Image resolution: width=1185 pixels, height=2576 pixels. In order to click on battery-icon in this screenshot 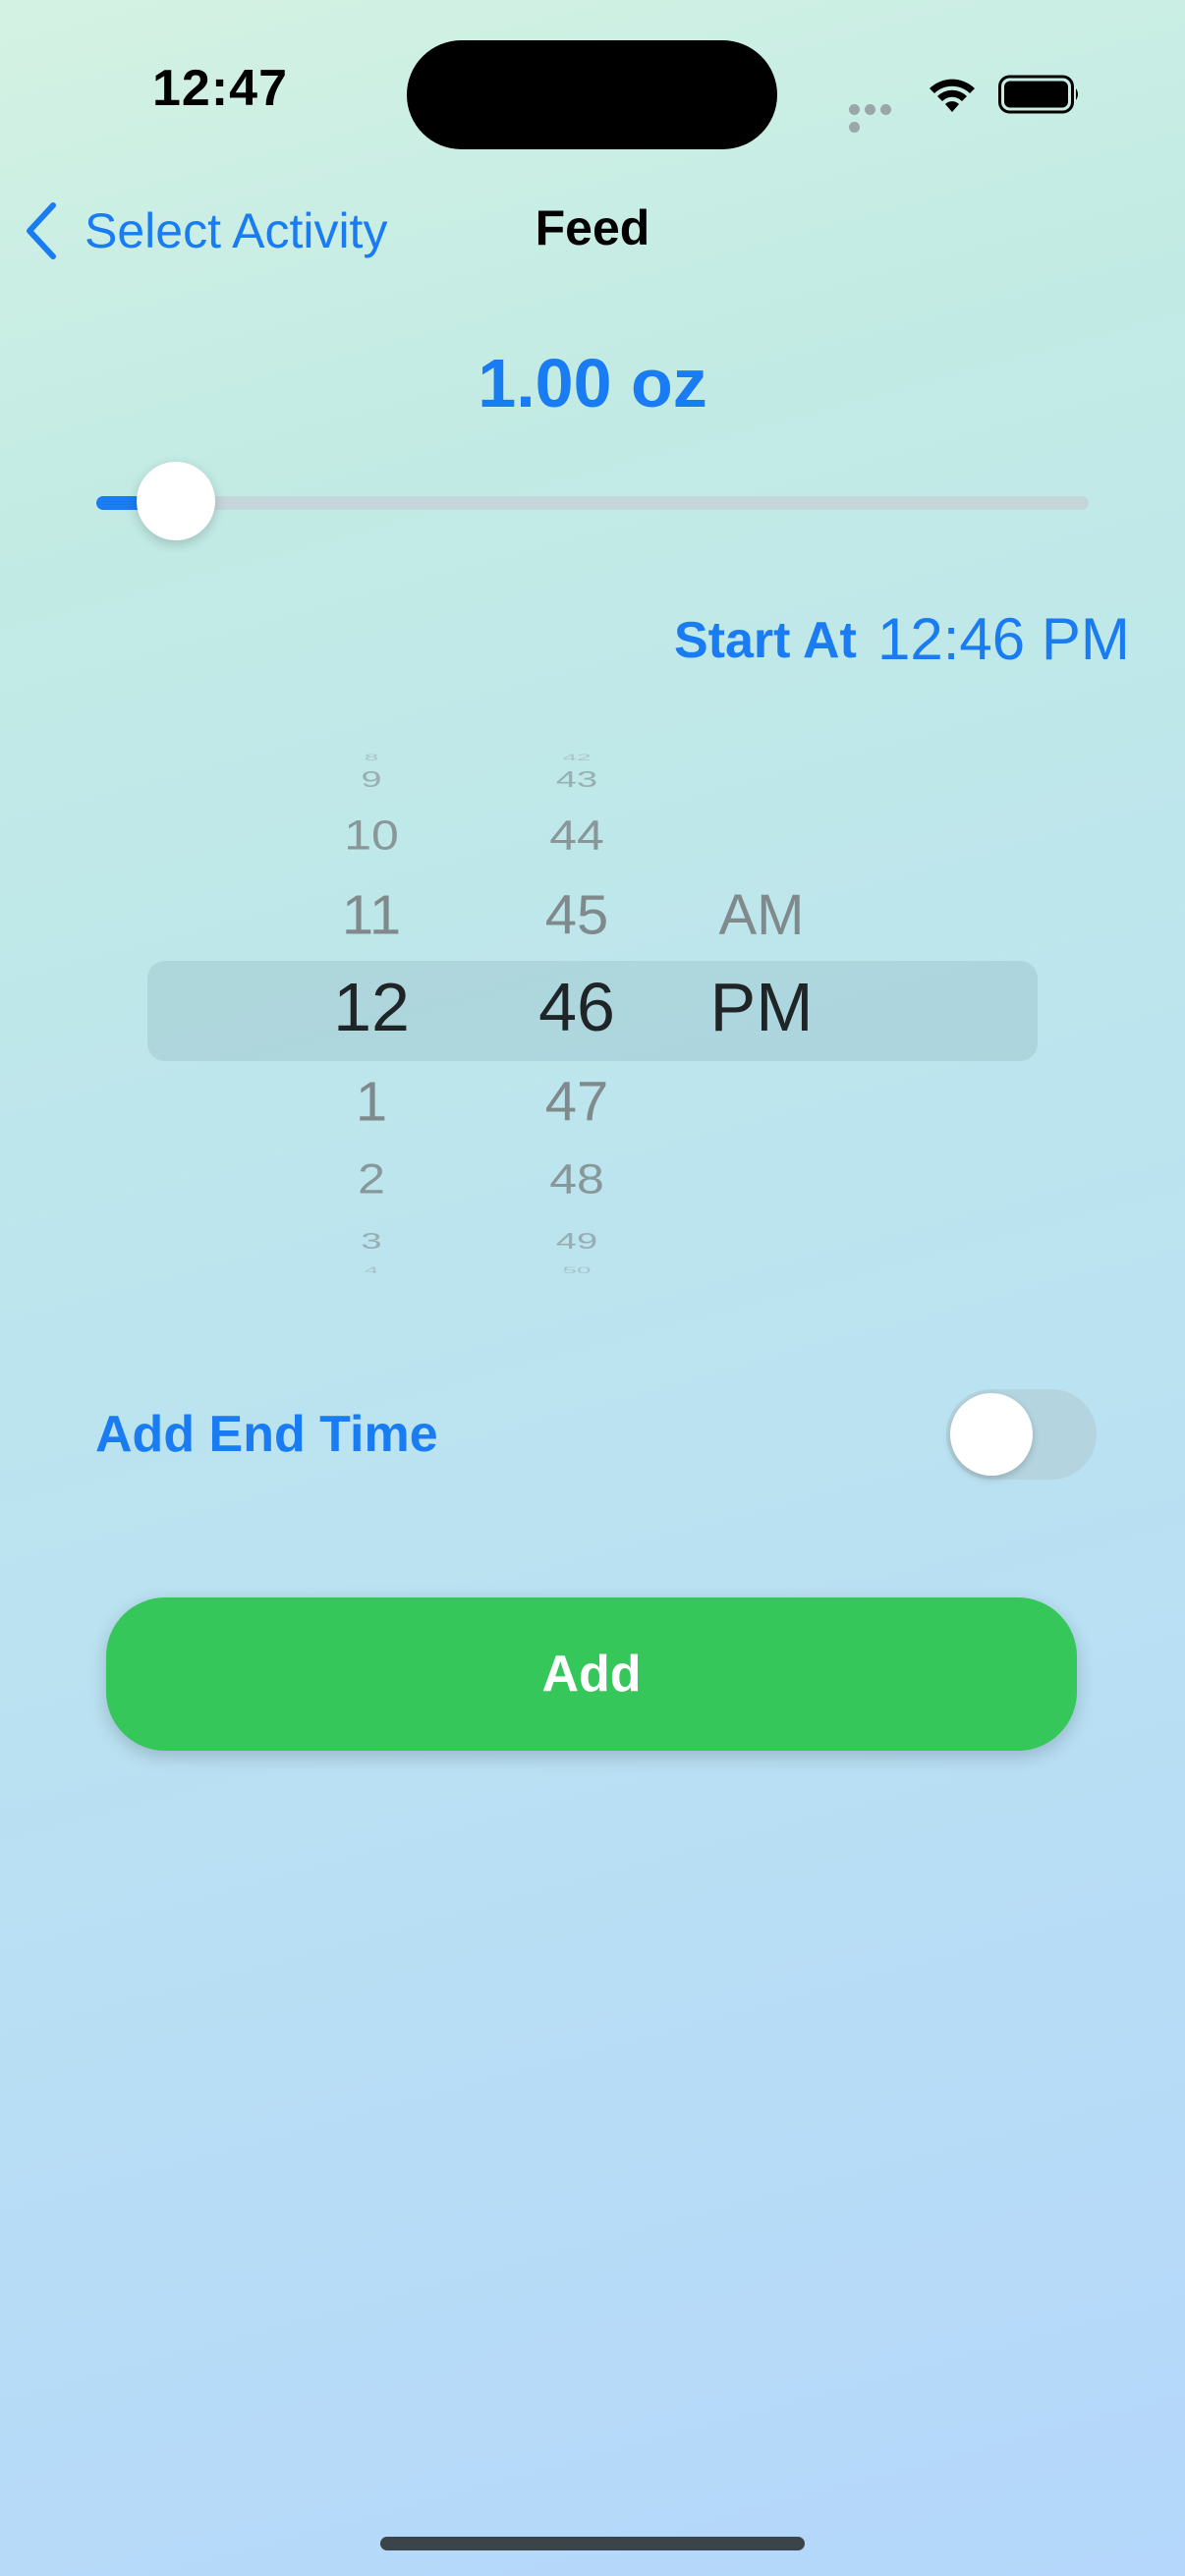, I will do `click(1038, 94)`.